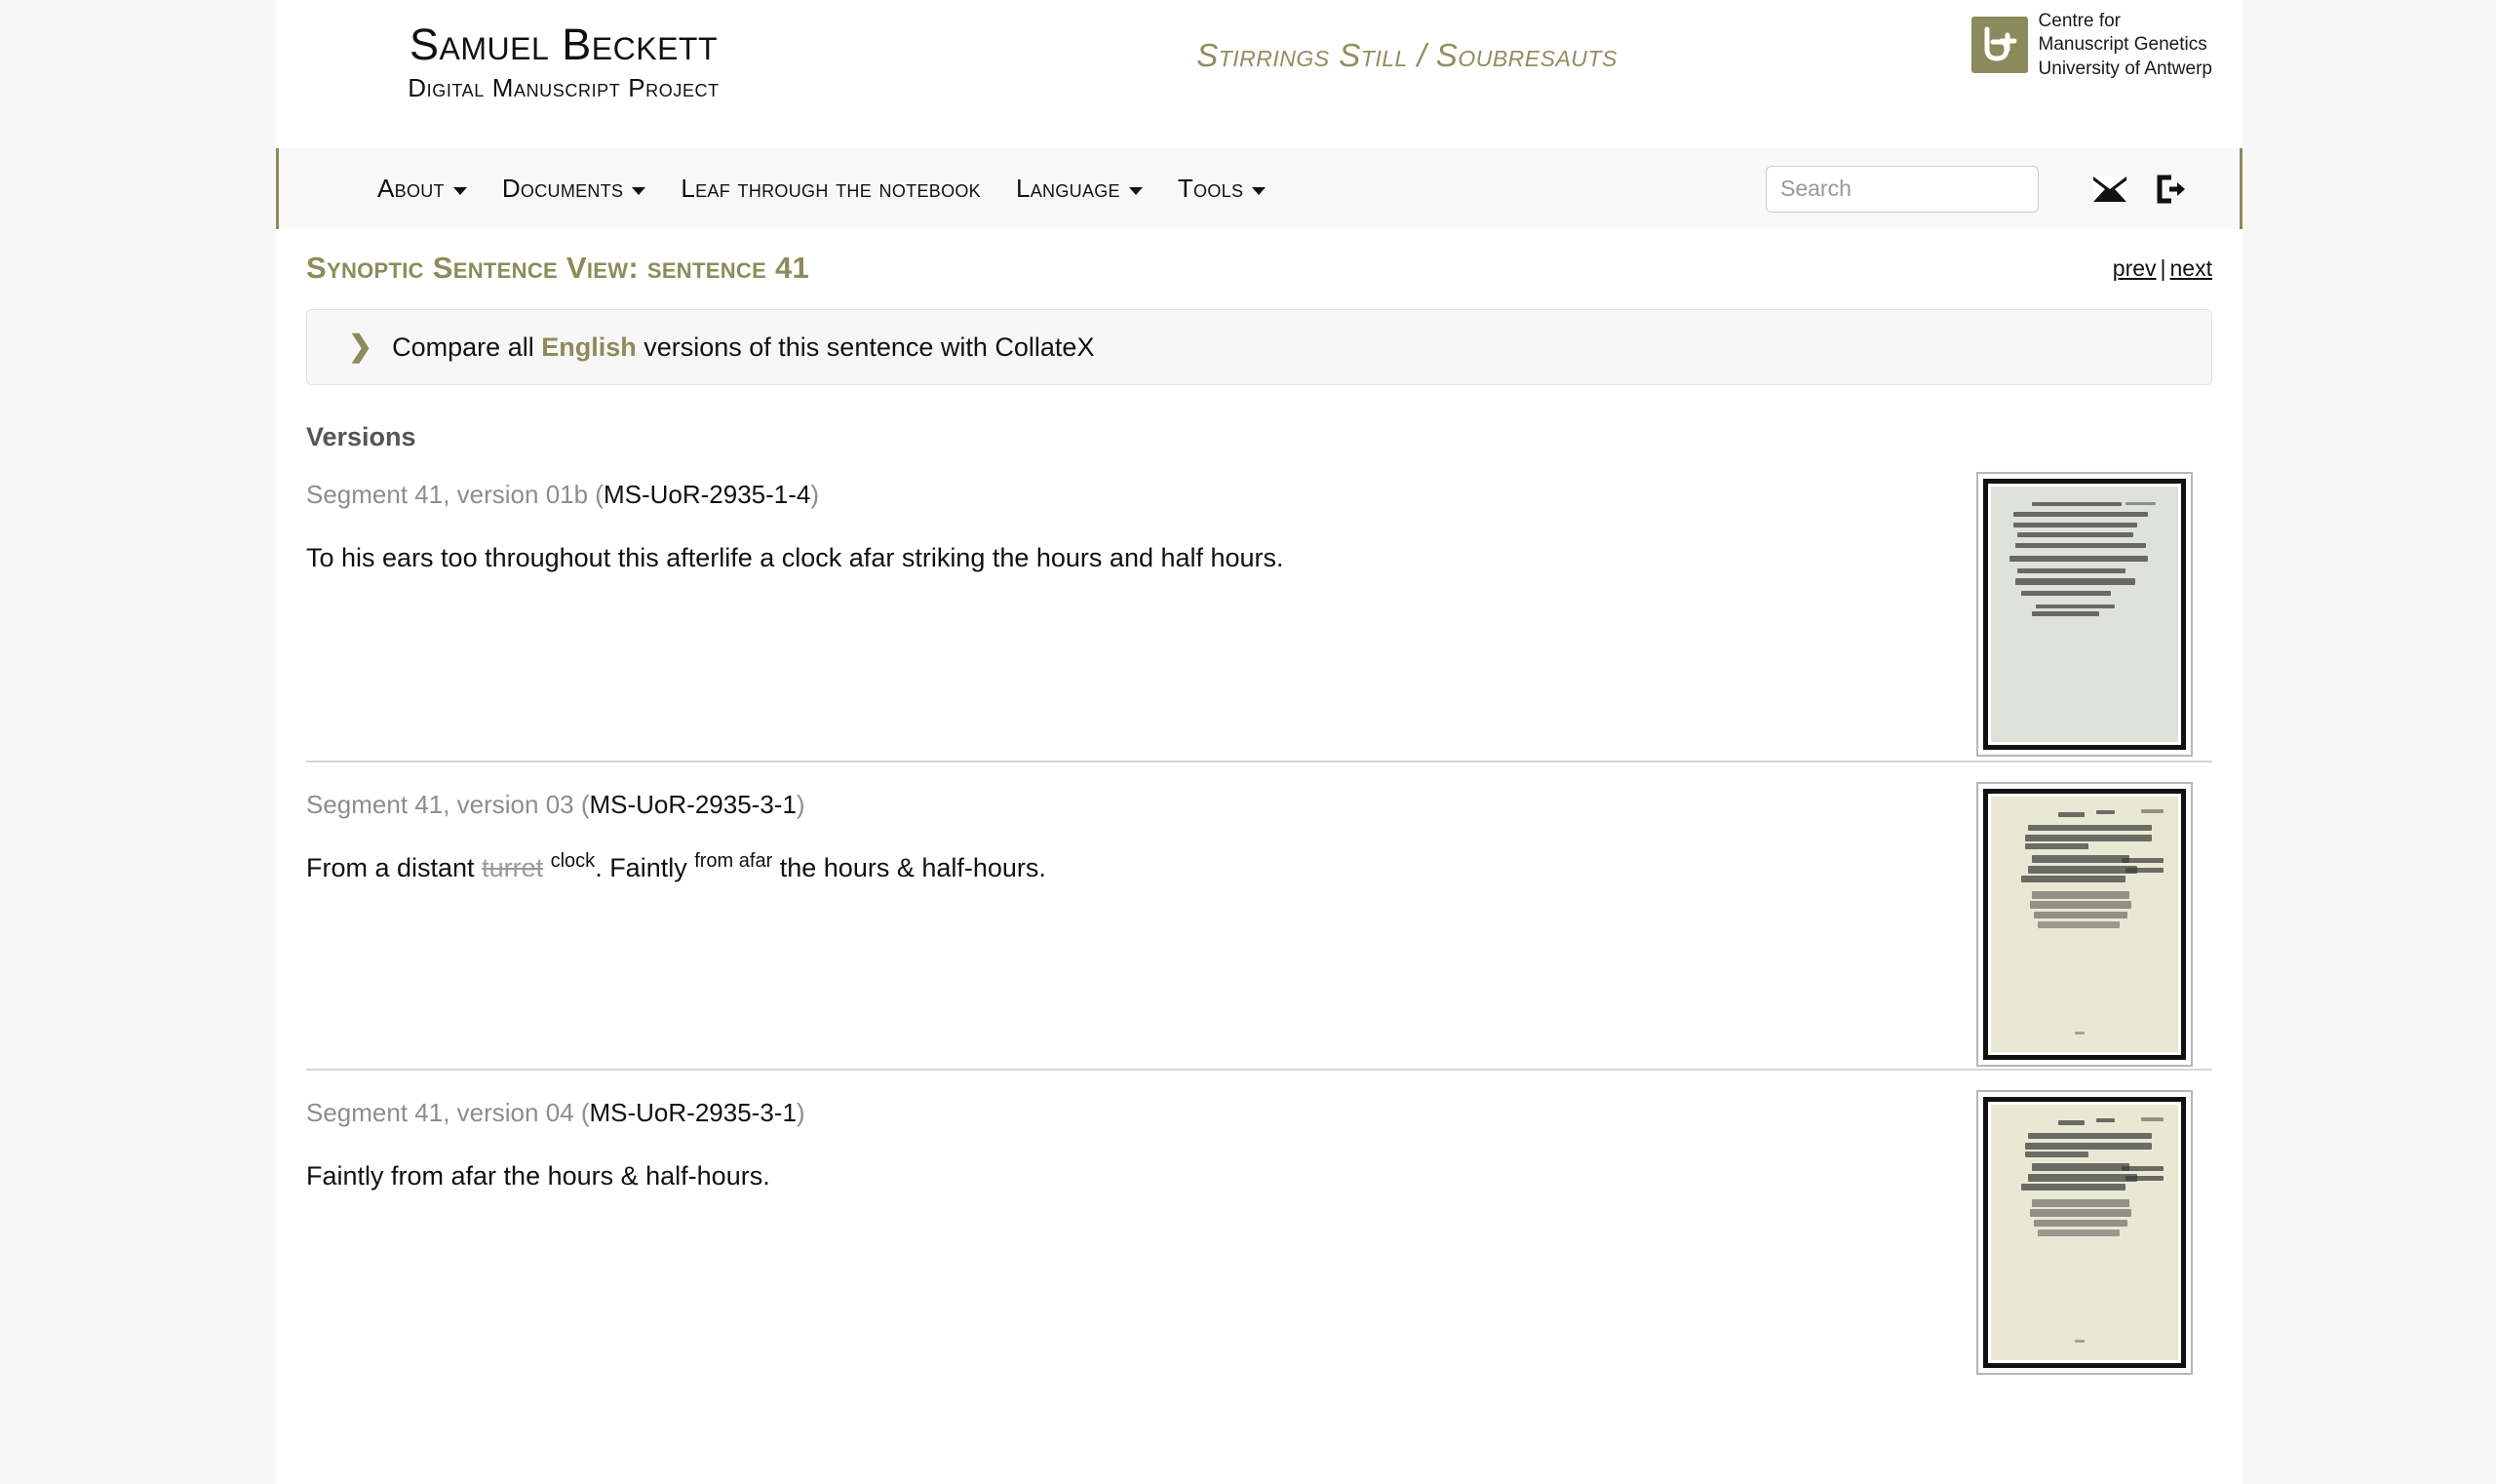 Image resolution: width=2496 pixels, height=1484 pixels. I want to click on nav-item-tools: Tools, so click(1221, 189).